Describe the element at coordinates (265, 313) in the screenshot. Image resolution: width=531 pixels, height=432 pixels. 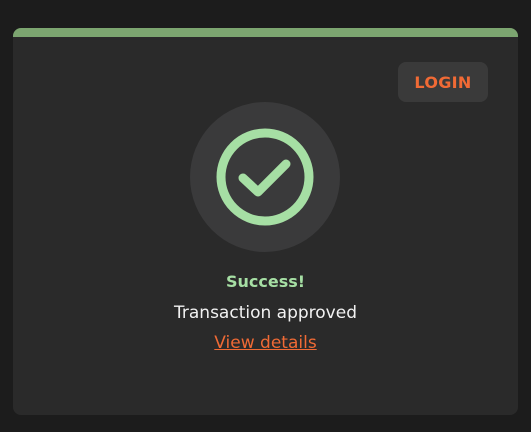
I see `status-message: Transaction approved` at that location.